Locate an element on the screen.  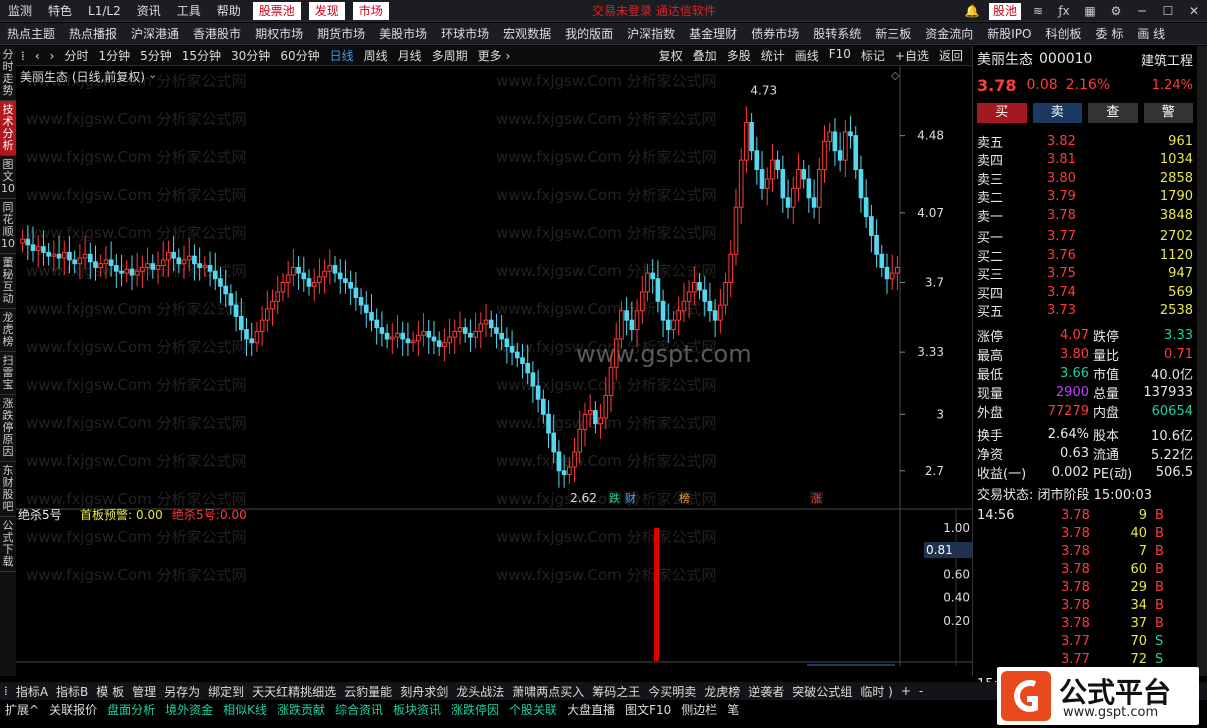
side-tab: 龙虎榜 is located at coordinates (8, 330).